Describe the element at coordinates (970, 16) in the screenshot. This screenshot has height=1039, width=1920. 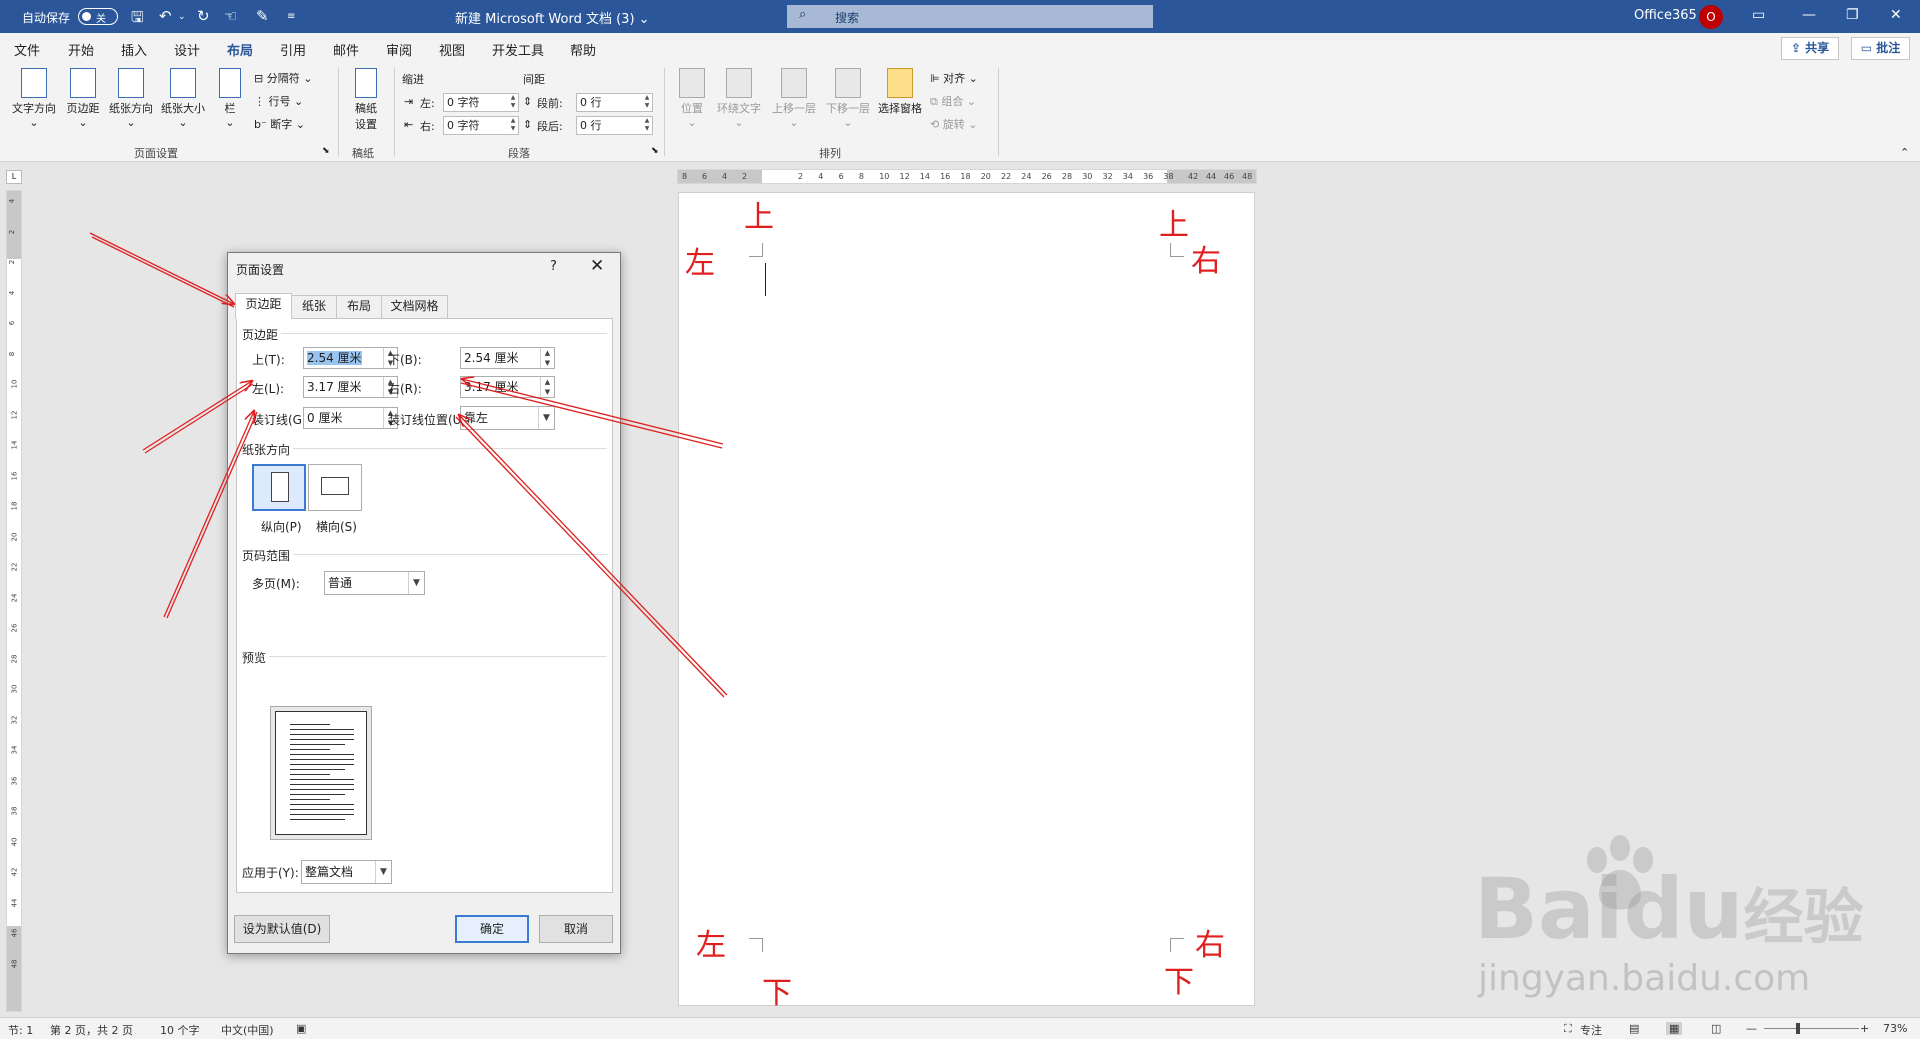
I see `search-box: ⌕ 搜索` at that location.